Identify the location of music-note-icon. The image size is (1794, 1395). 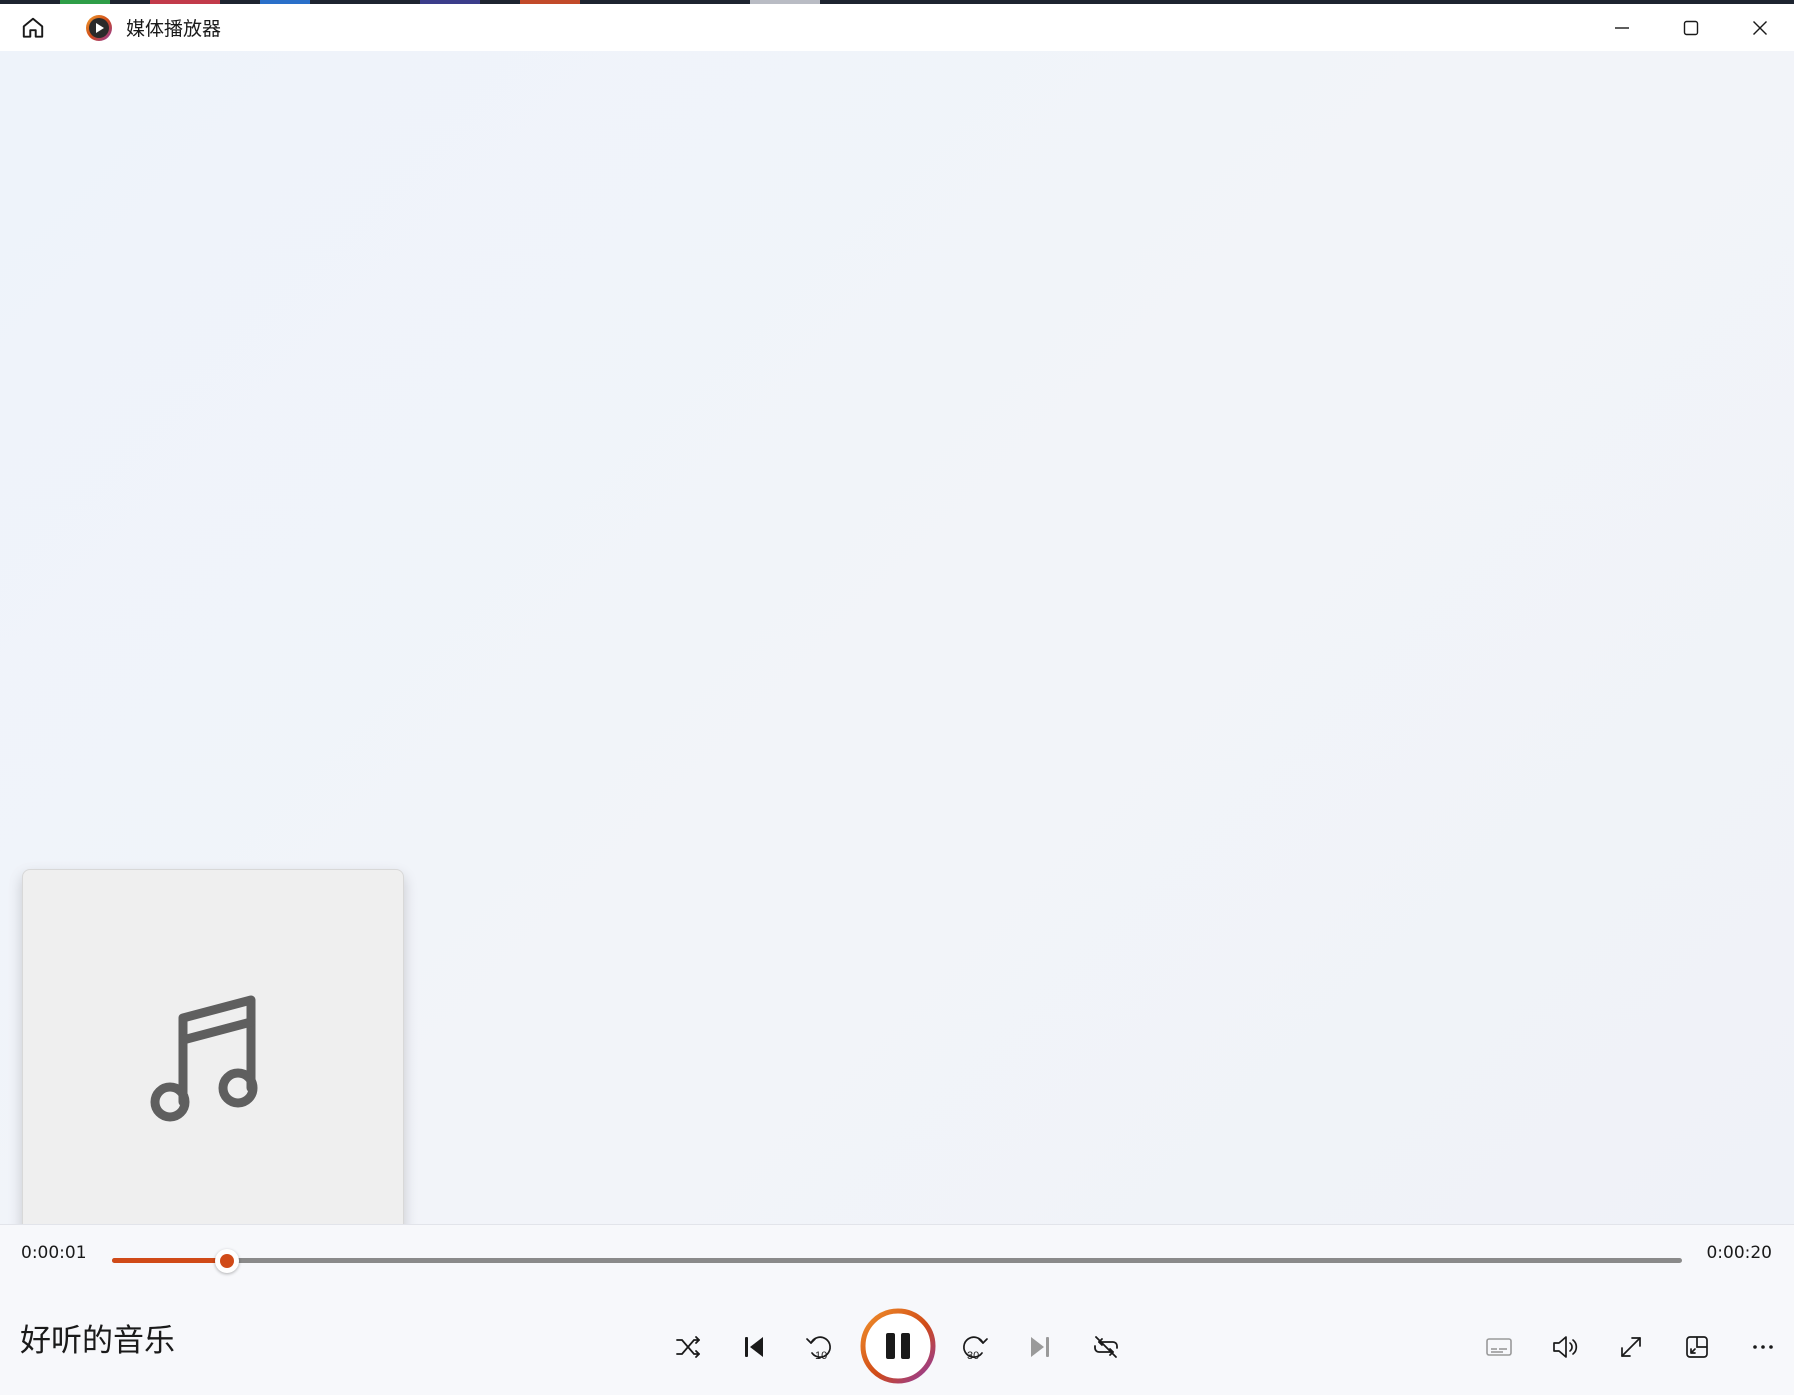
(204, 1058).